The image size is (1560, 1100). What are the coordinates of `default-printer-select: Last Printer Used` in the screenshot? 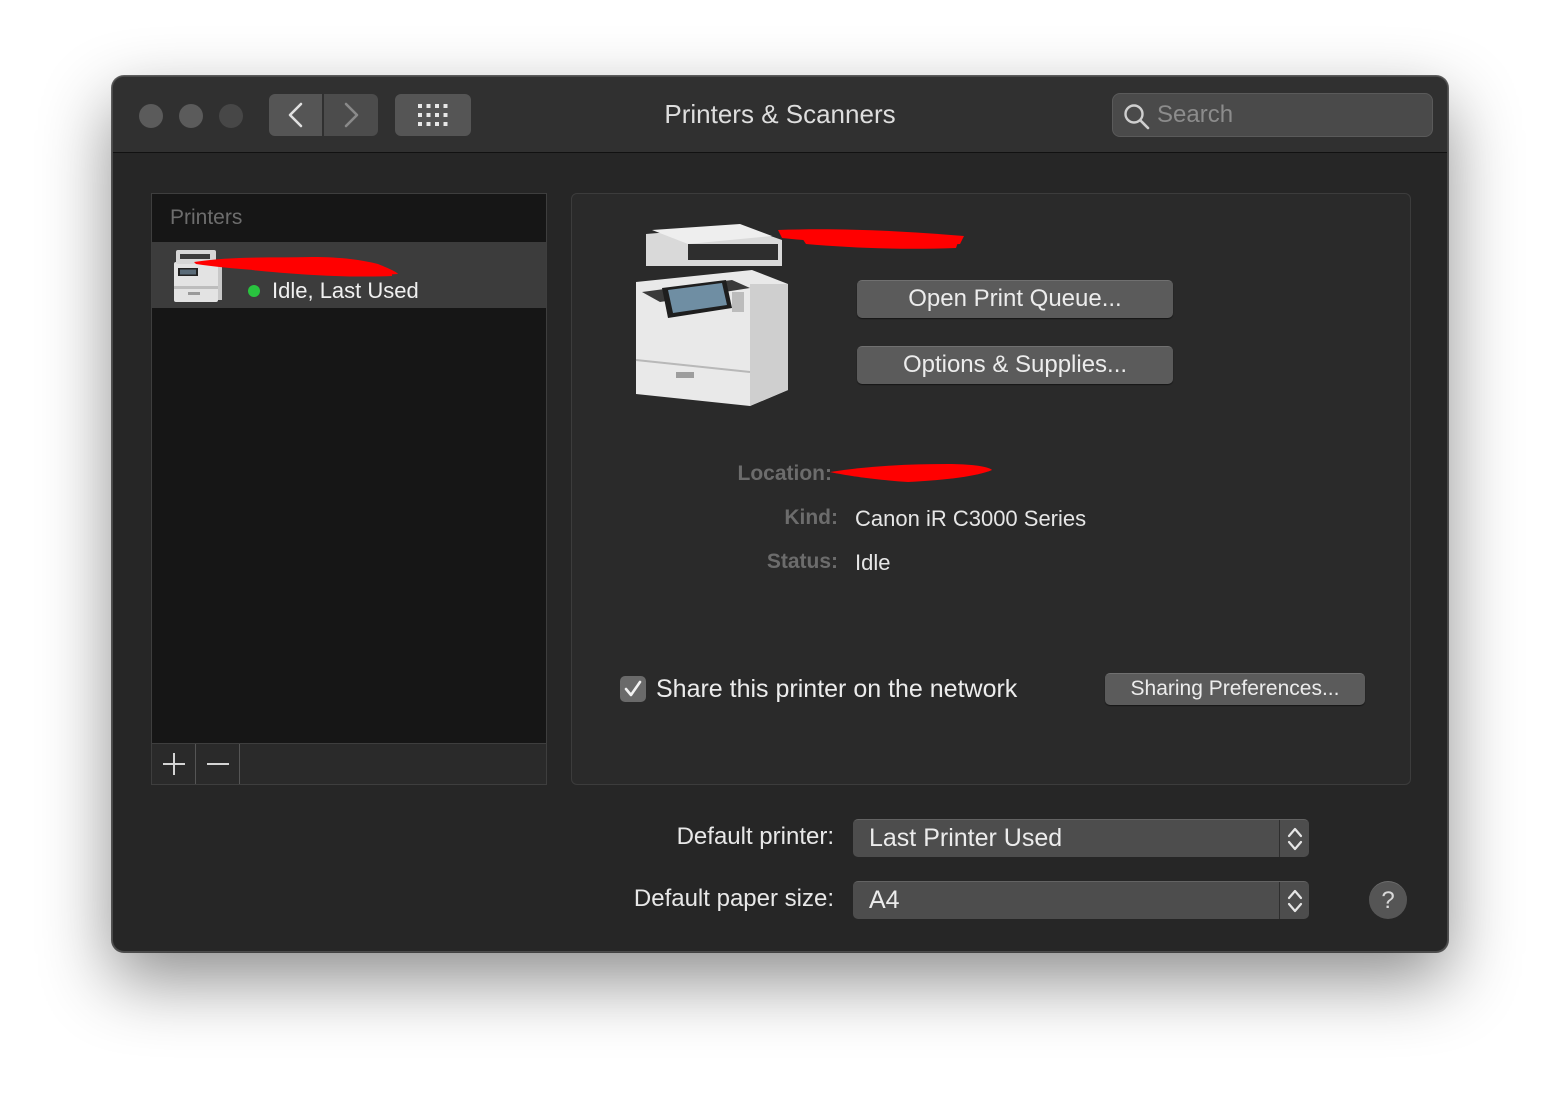 It's located at (1081, 838).